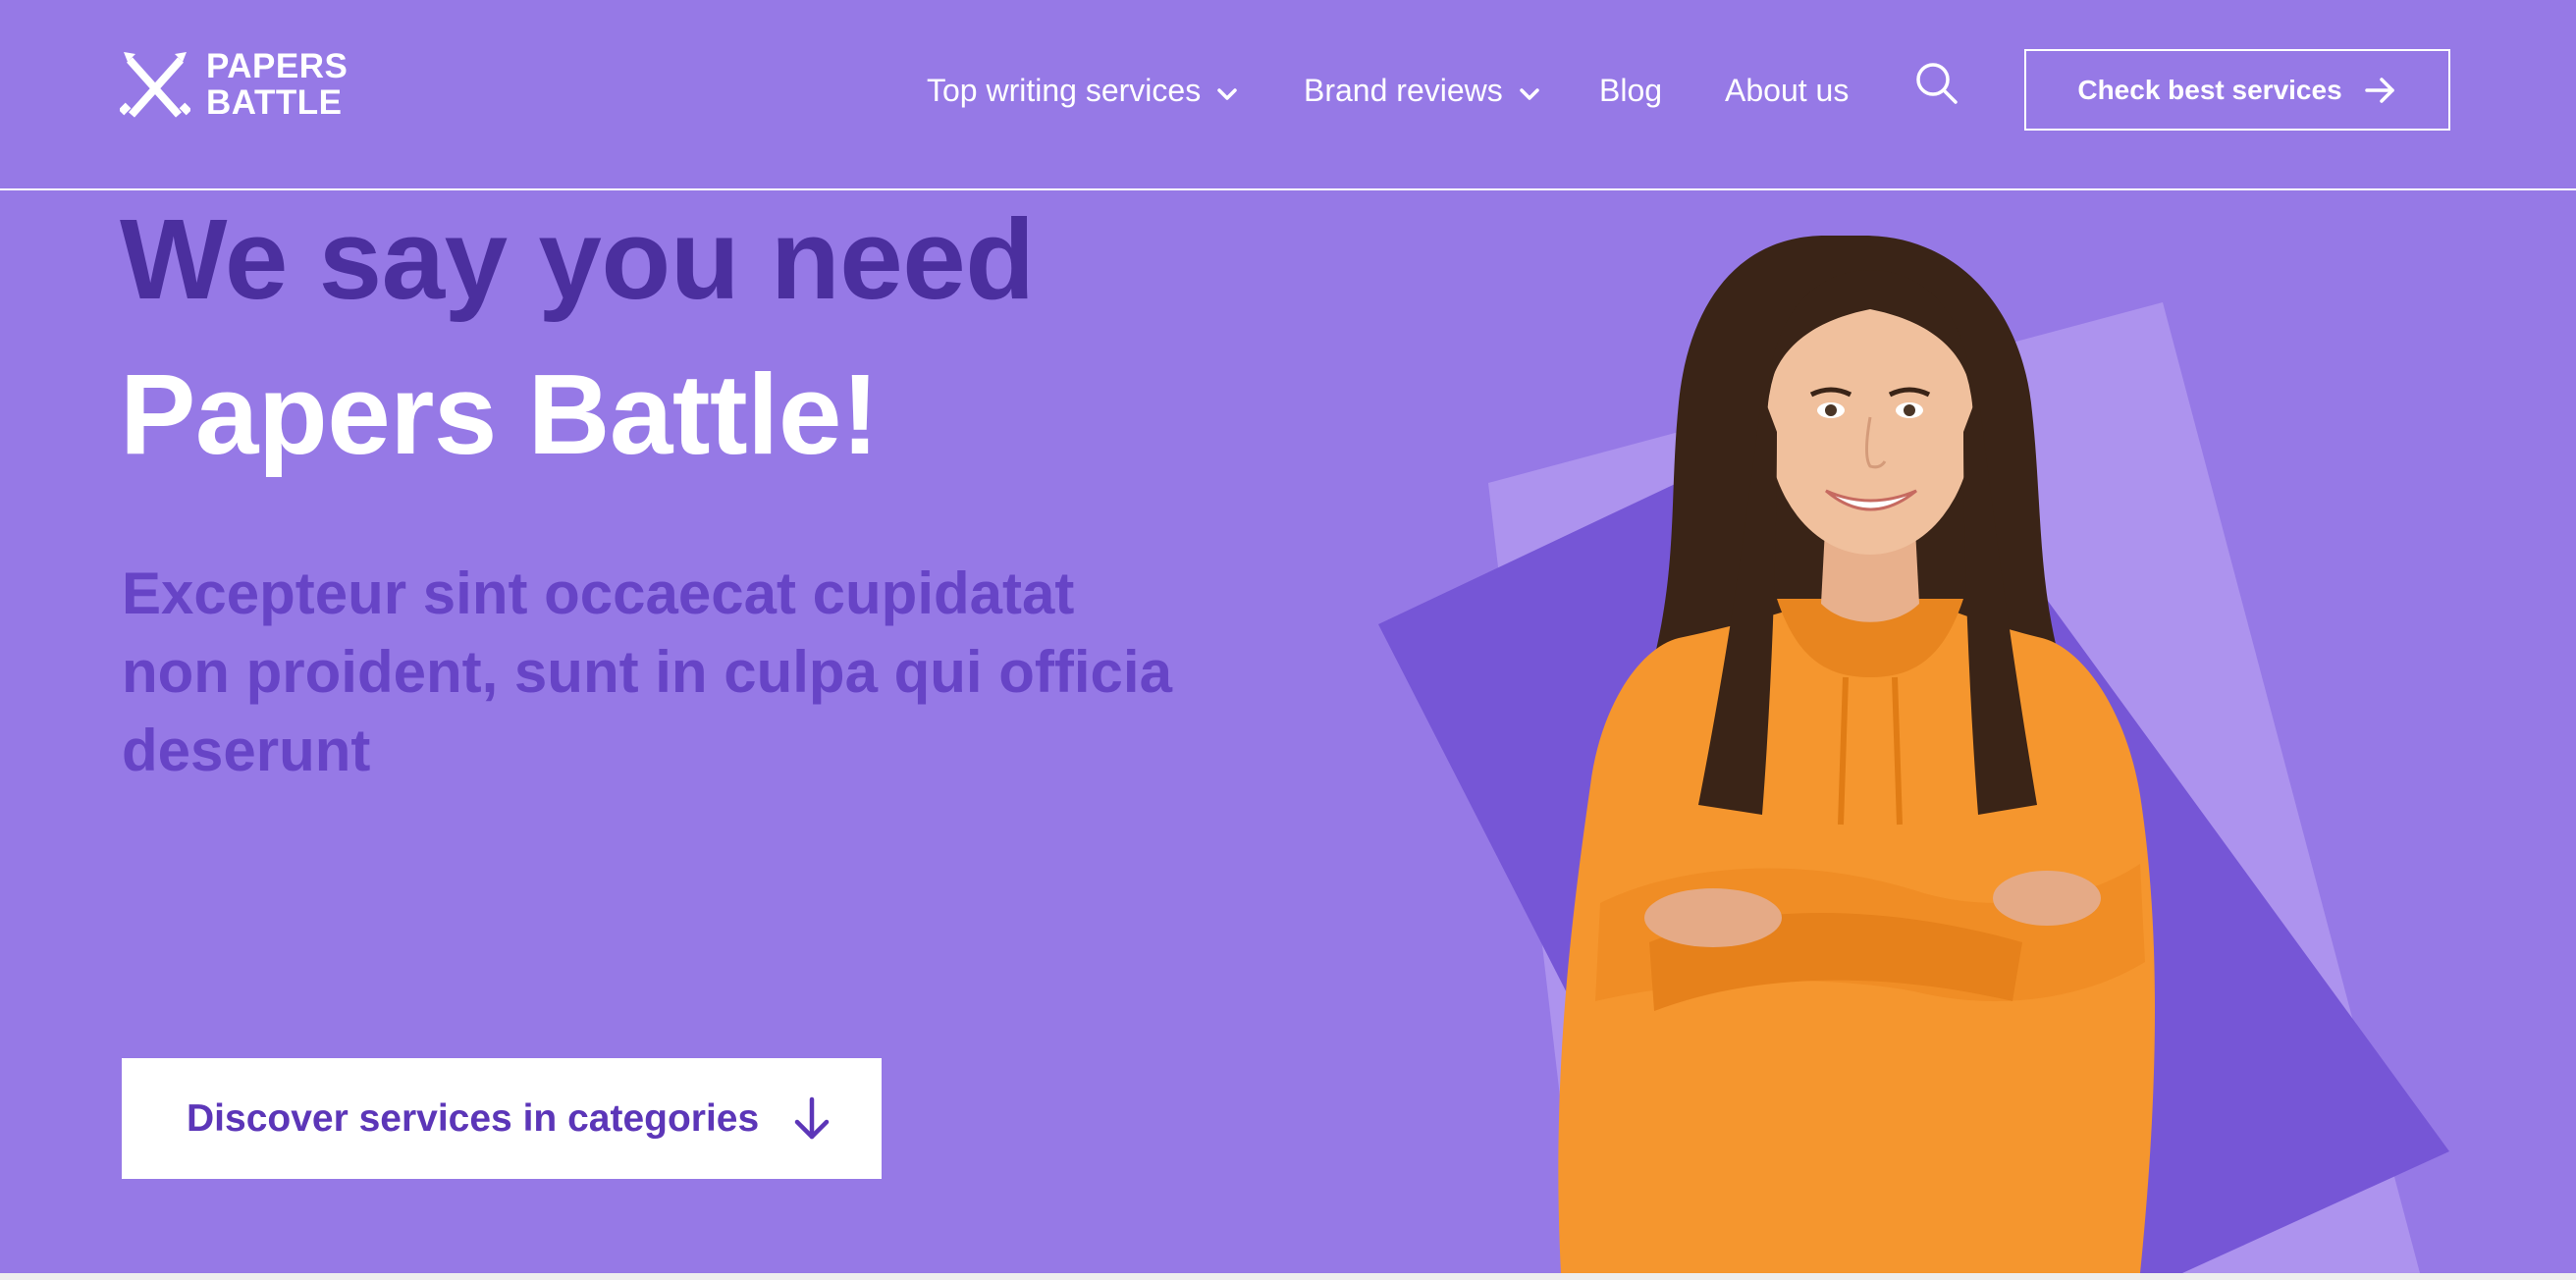 This screenshot has height=1280, width=2576. What do you see at coordinates (500, 414) in the screenshot?
I see `headline-line-2: Papers Battle!` at bounding box center [500, 414].